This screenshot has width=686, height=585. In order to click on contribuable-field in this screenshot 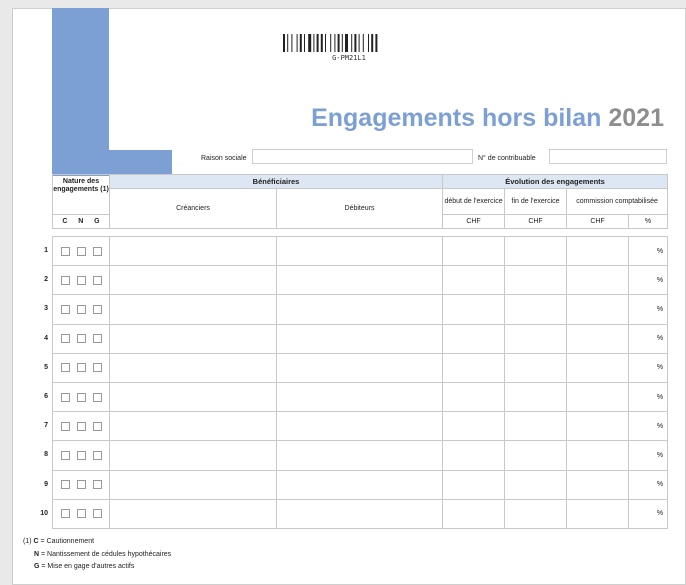, I will do `click(608, 156)`.